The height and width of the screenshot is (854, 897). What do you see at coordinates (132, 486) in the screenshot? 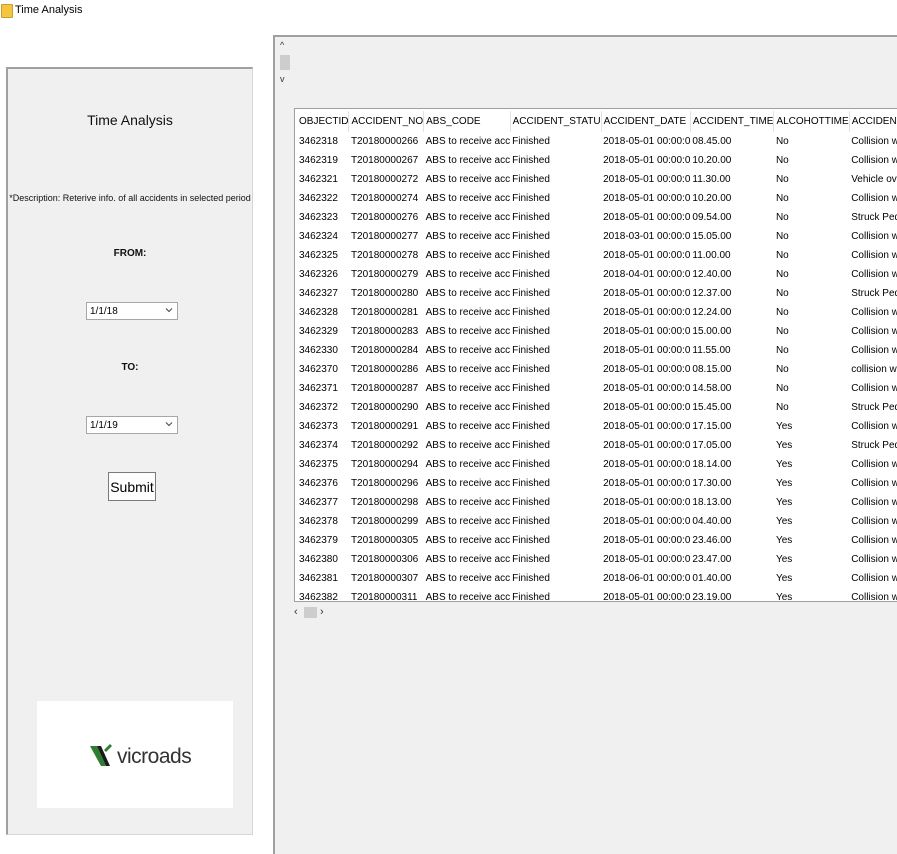
I see `submit-button: Submit` at bounding box center [132, 486].